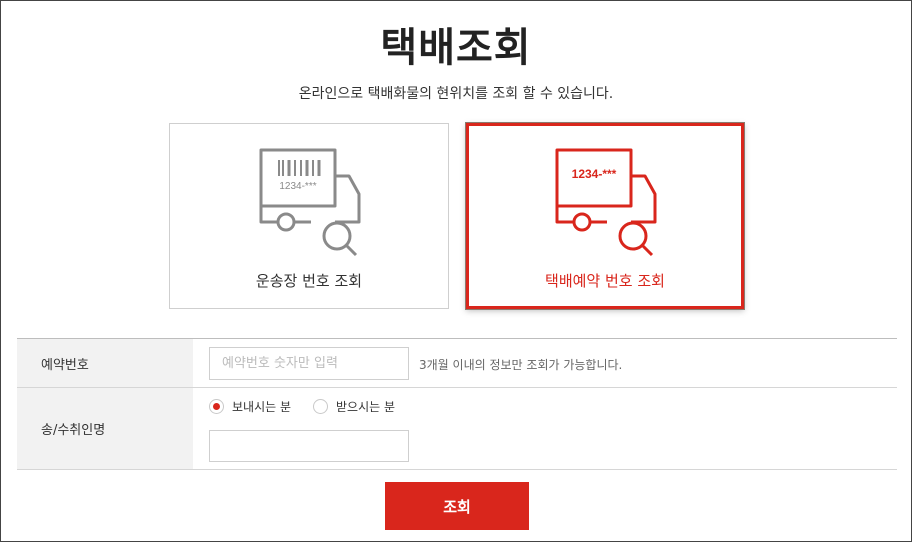  Describe the element at coordinates (310, 202) in the screenshot. I see `truck-barcode-search-icon: 1234-***` at that location.